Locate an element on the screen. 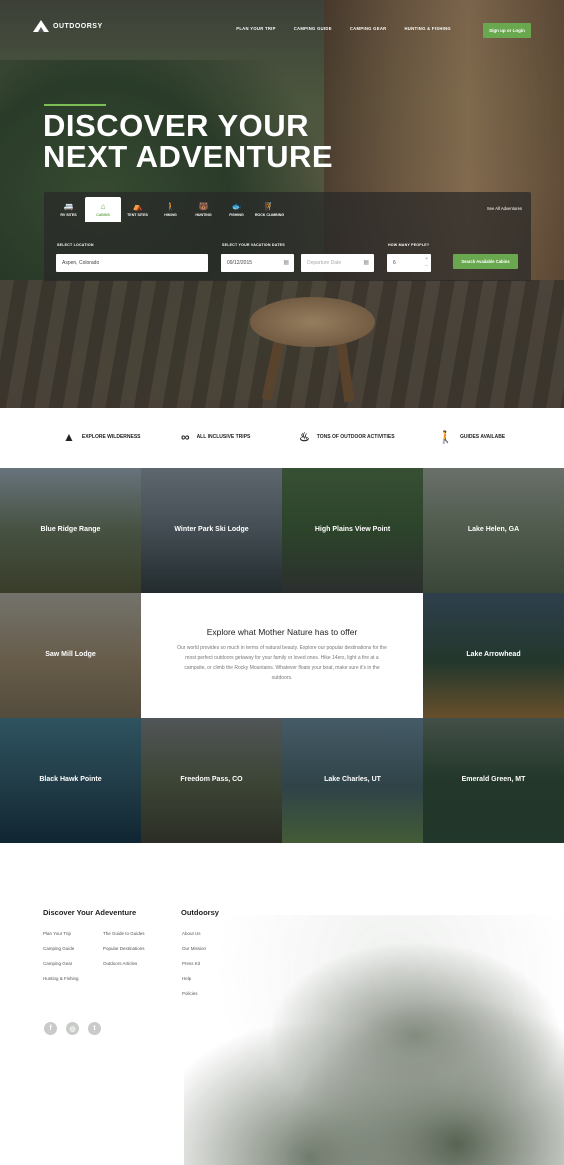  destination-label: Winter Park Ski Lodge is located at coordinates (211, 529).